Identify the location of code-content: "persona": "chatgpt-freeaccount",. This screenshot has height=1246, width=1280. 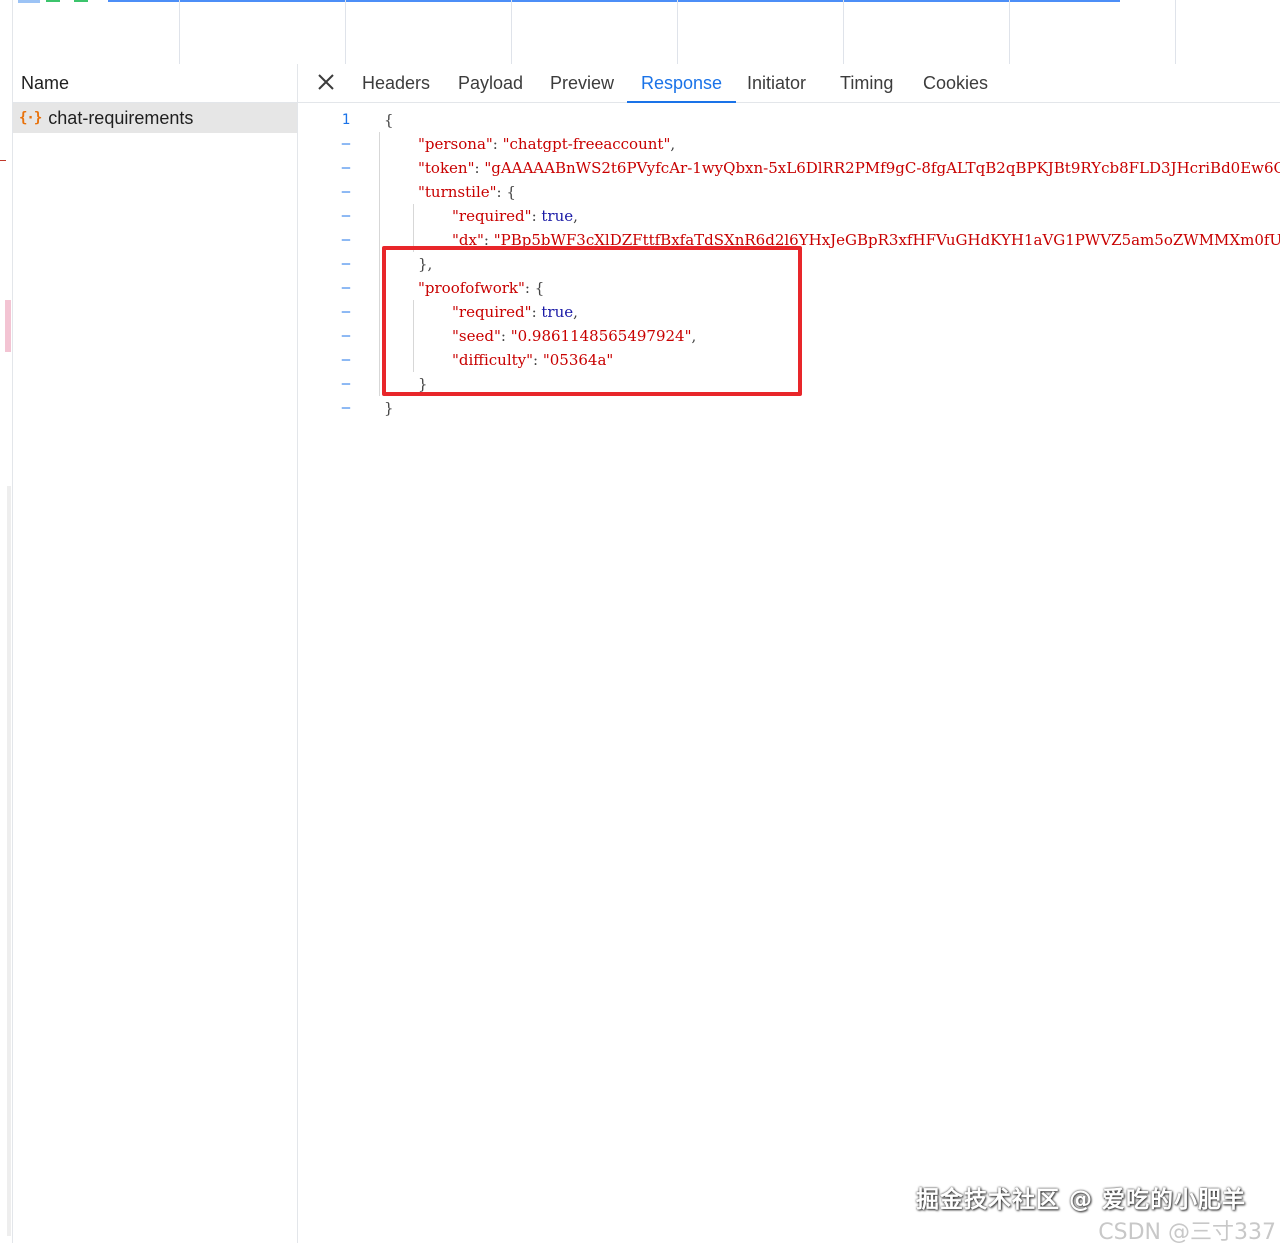
(546, 144).